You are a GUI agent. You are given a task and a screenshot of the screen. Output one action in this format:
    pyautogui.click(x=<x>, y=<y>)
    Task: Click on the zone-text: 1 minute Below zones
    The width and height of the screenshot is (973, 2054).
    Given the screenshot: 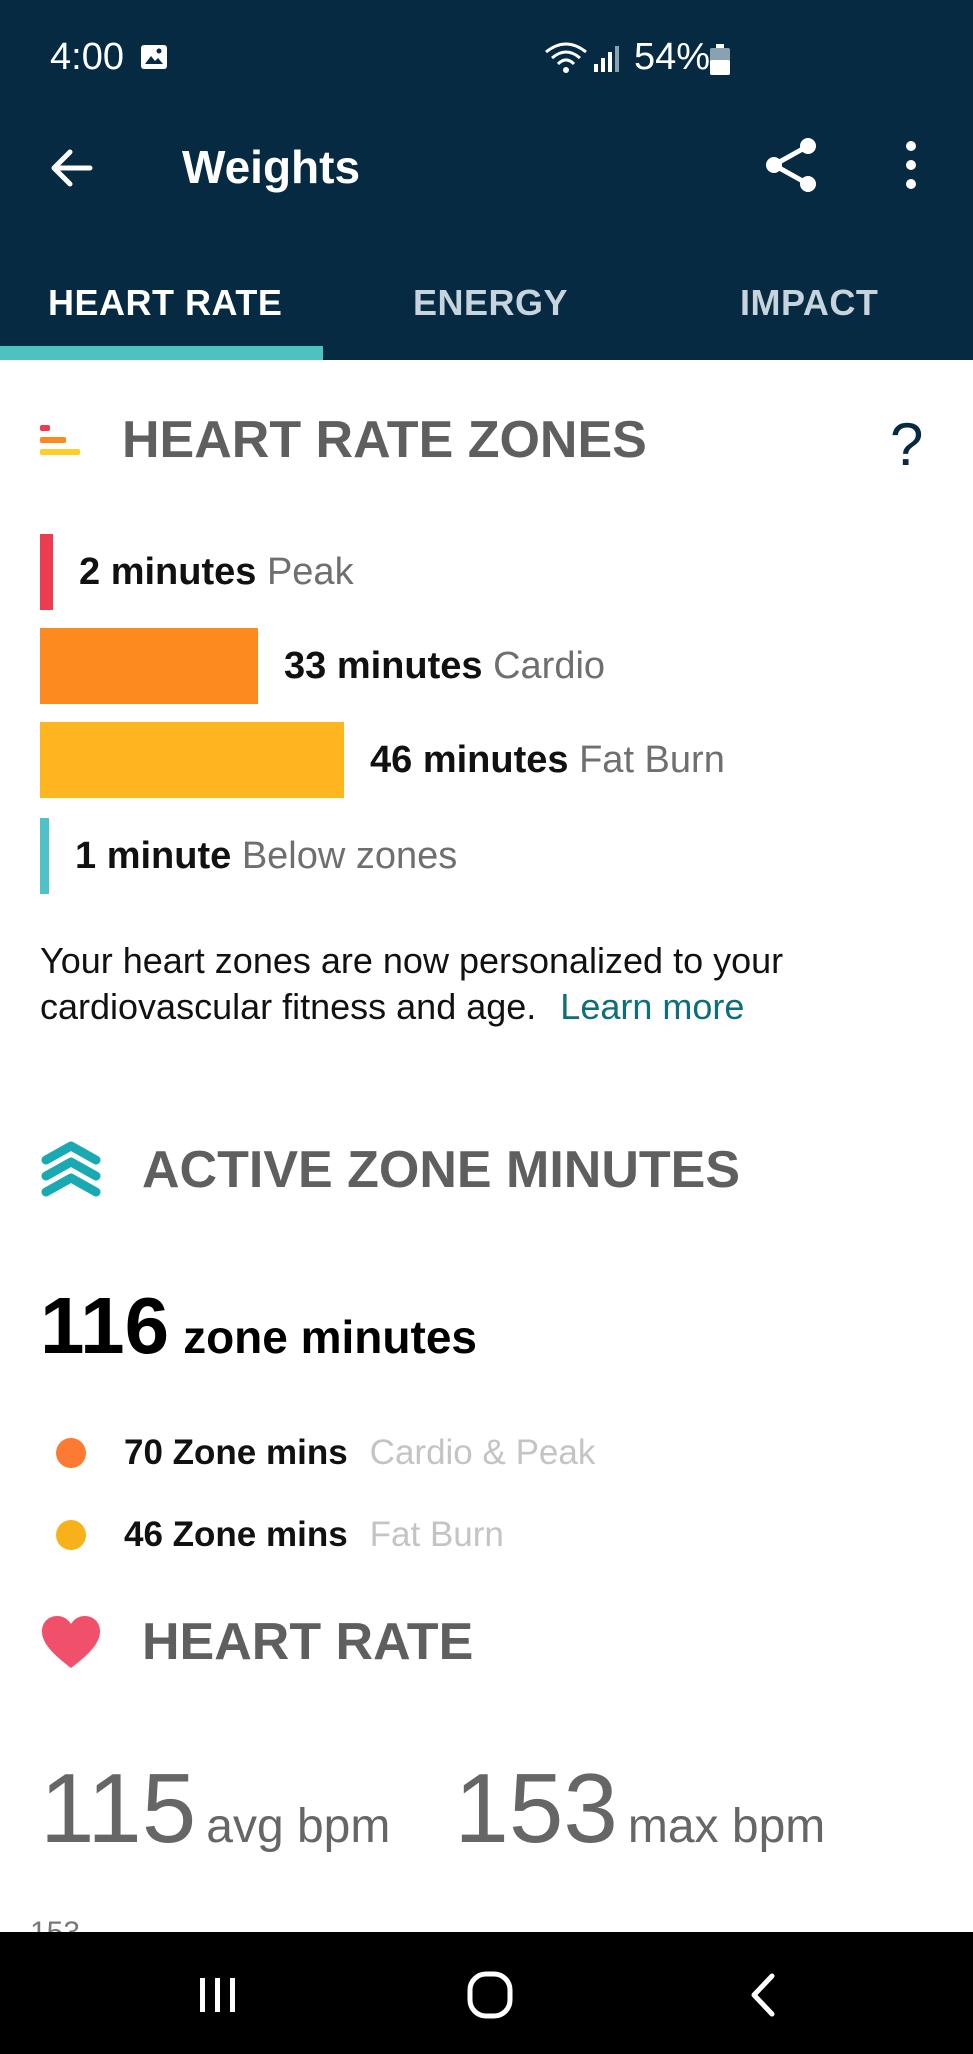 What is the action you would take?
    pyautogui.click(x=266, y=856)
    